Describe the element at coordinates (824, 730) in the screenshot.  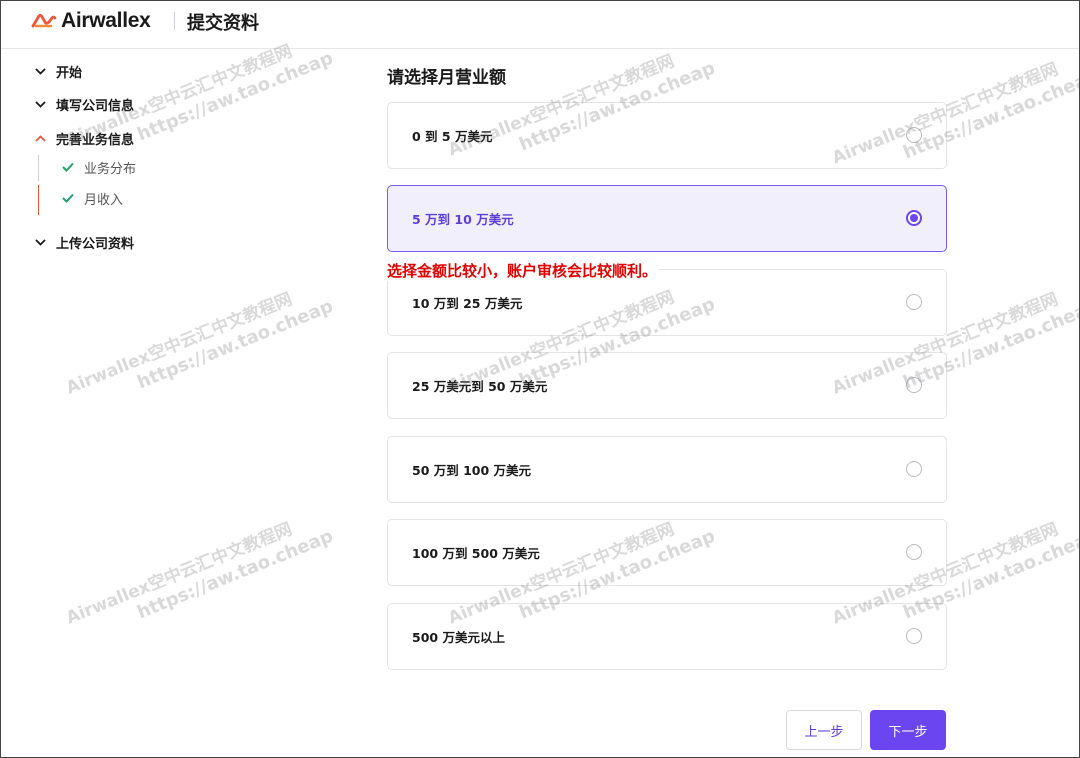
I see `prev-step-button: 上一步` at that location.